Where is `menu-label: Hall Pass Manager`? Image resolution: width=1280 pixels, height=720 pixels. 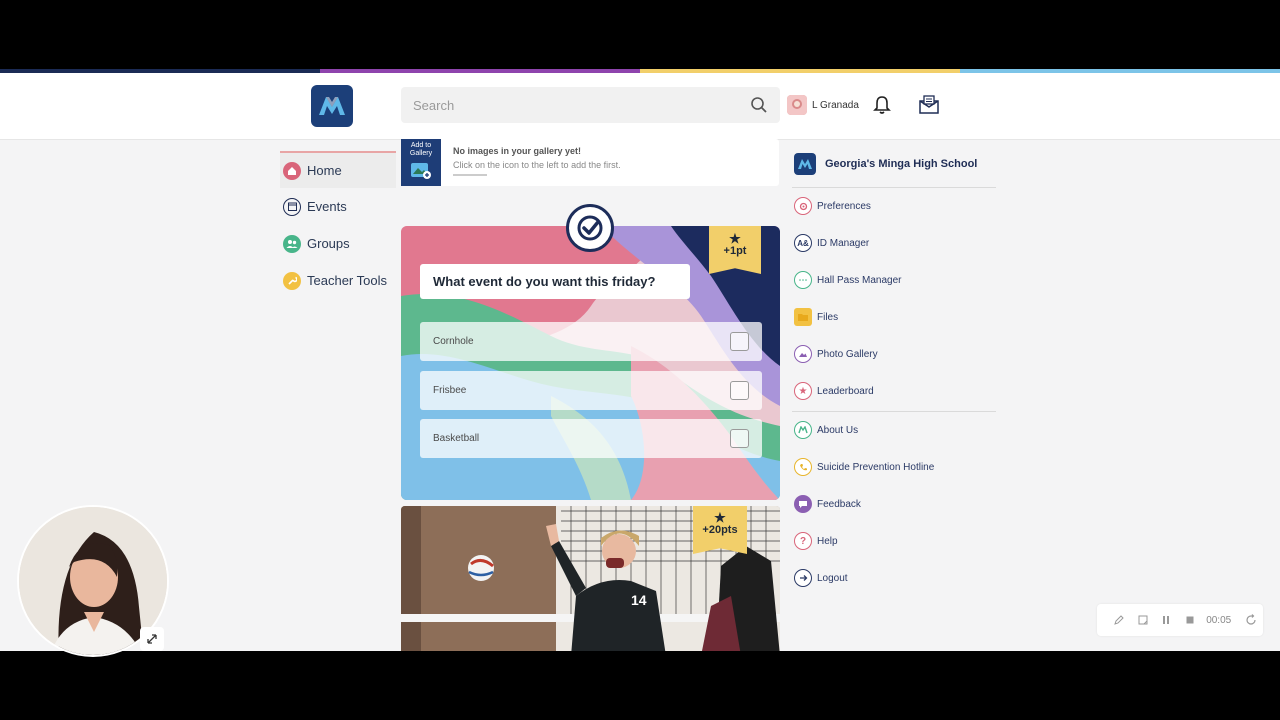
menu-label: Hall Pass Manager is located at coordinates (859, 280).